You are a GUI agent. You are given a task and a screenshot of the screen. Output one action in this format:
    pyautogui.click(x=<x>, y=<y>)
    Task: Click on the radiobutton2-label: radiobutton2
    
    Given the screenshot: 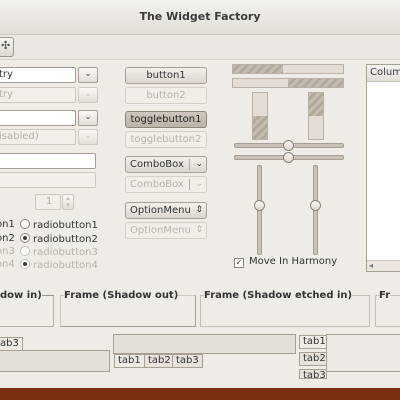 What is the action you would take?
    pyautogui.click(x=65, y=239)
    